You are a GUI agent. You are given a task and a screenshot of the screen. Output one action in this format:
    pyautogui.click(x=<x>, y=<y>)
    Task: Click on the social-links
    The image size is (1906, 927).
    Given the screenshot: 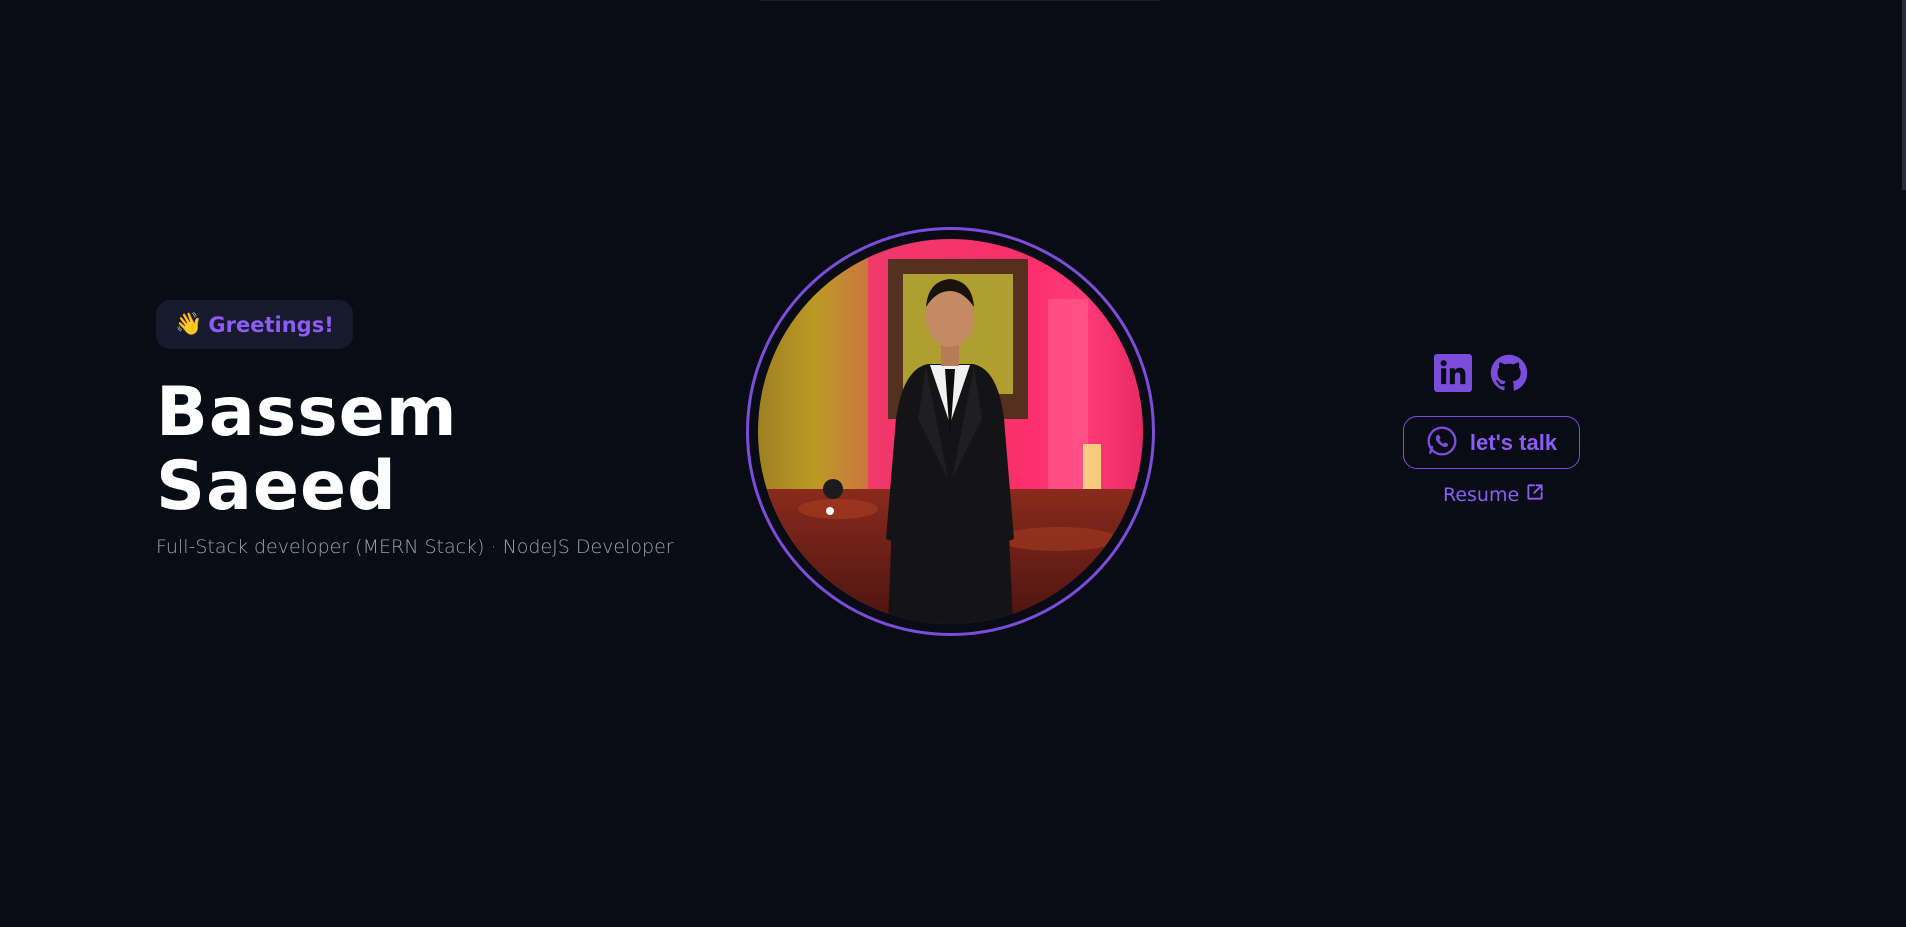 What is the action you would take?
    pyautogui.click(x=1481, y=373)
    